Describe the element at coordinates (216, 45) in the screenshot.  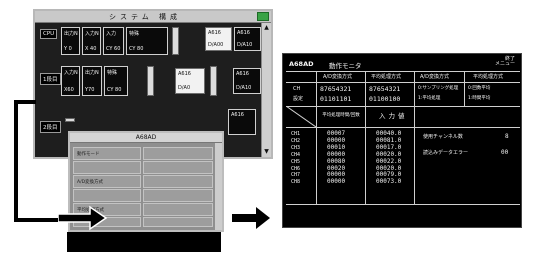
I see `module-address: D/A00` at that location.